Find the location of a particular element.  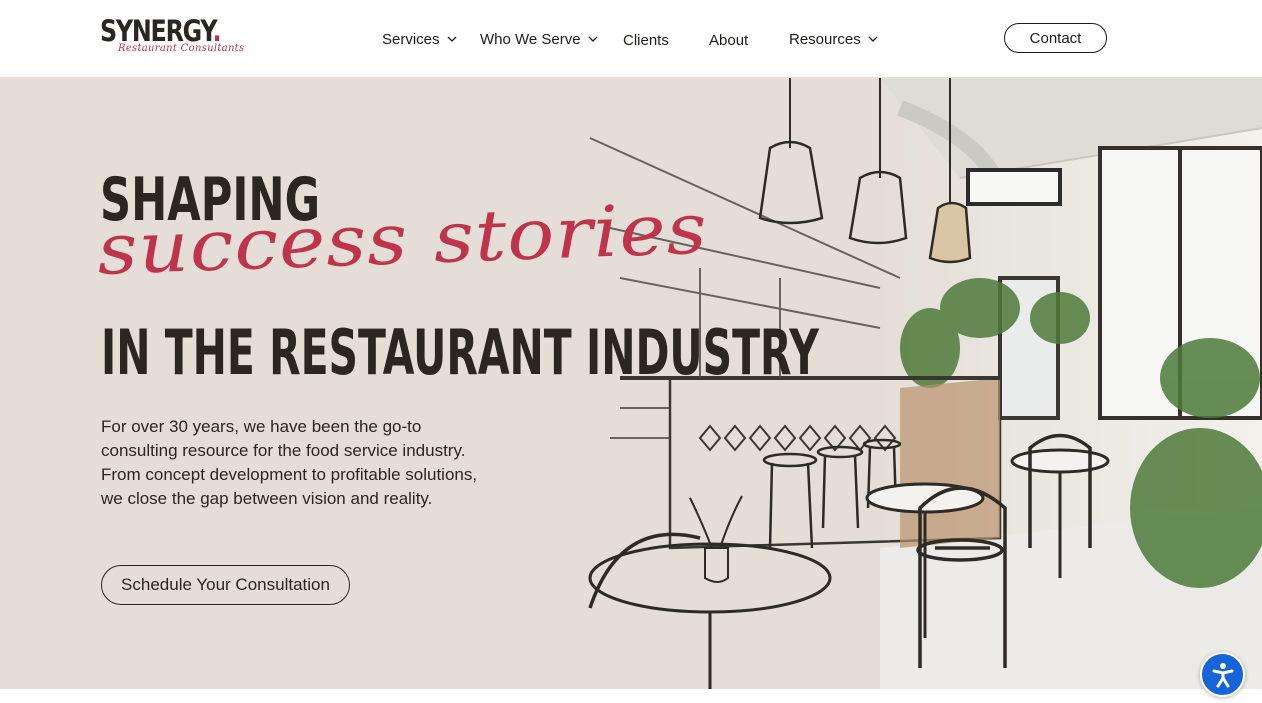

logo-tagline: Restaurant Consultants is located at coordinates (181, 48).